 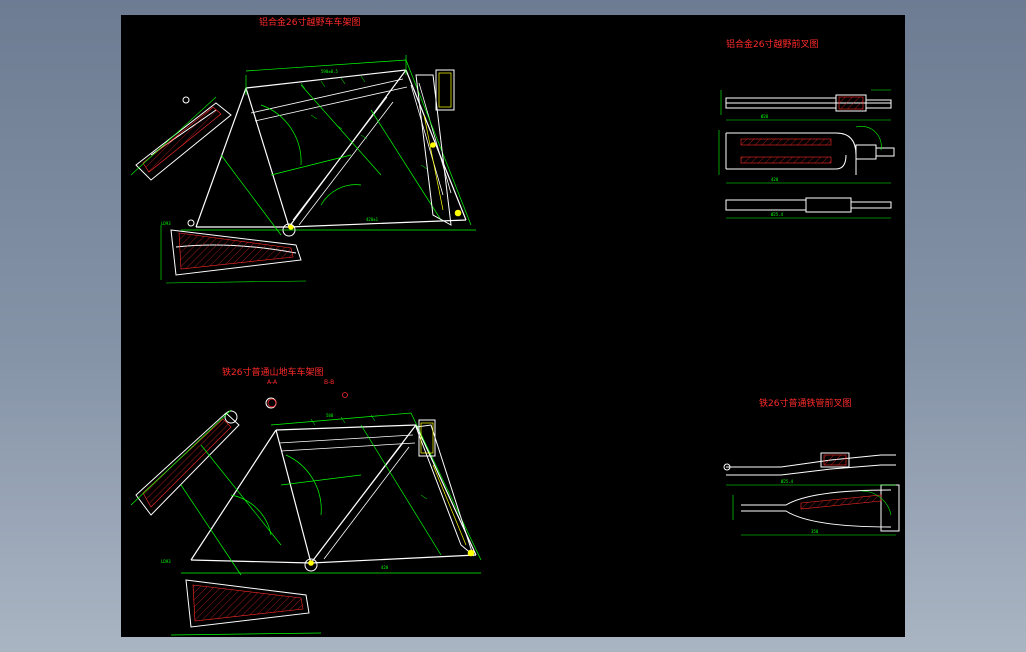 I want to click on iron-frame-title: 铁26寸普通山地车车架图, so click(x=273, y=373).